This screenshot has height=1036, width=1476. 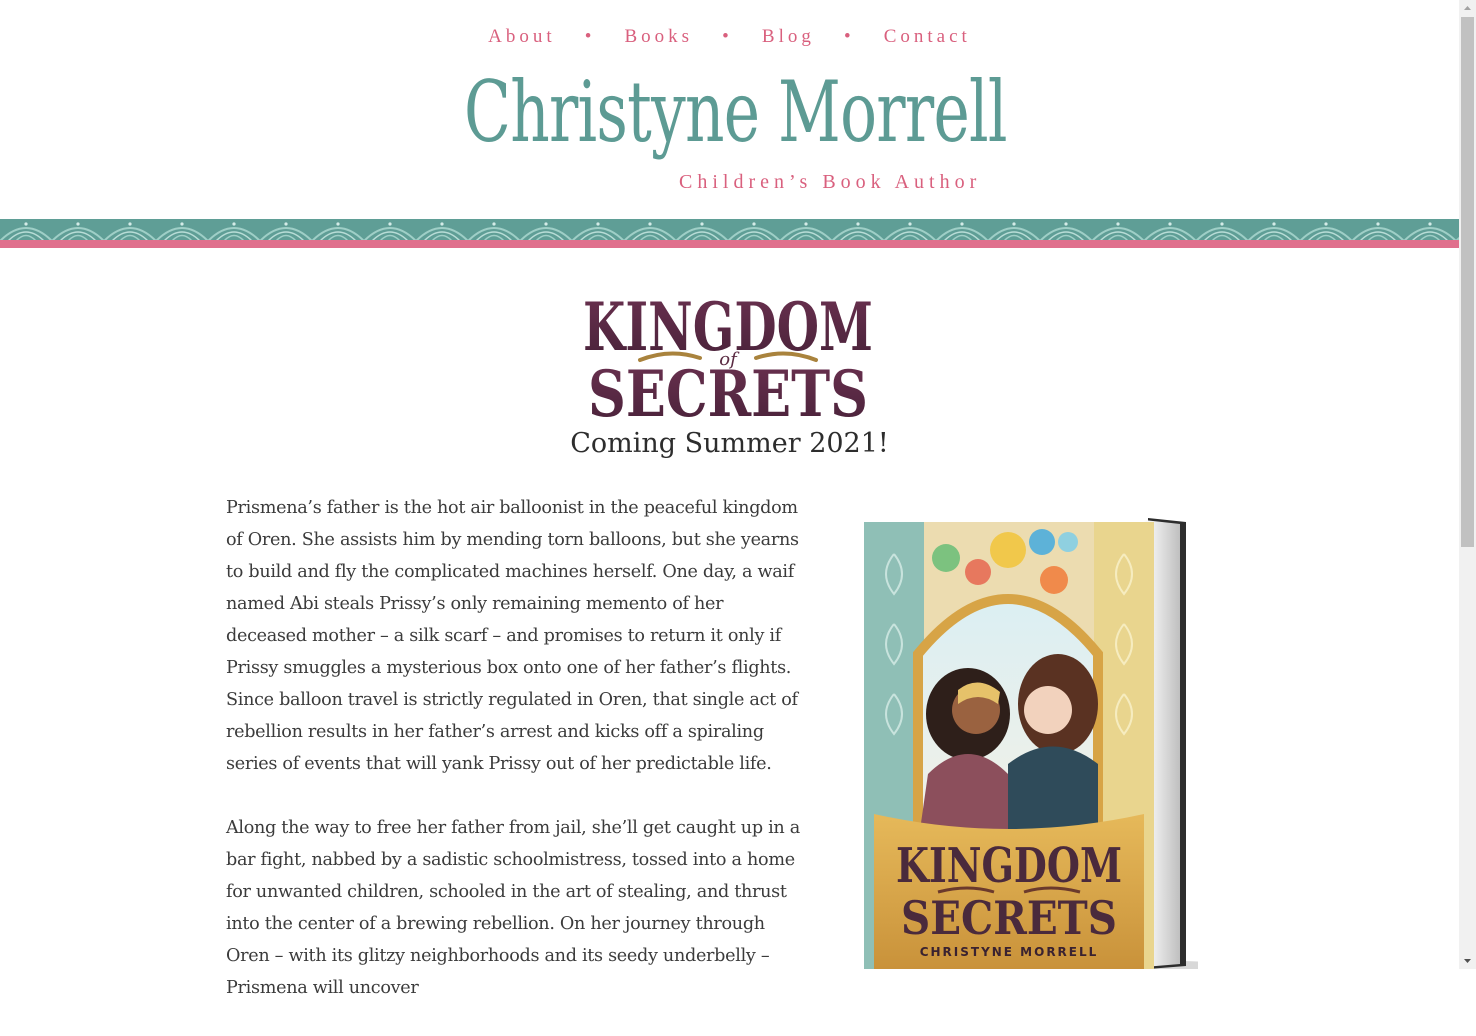 I want to click on nav-about: About, so click(x=522, y=37).